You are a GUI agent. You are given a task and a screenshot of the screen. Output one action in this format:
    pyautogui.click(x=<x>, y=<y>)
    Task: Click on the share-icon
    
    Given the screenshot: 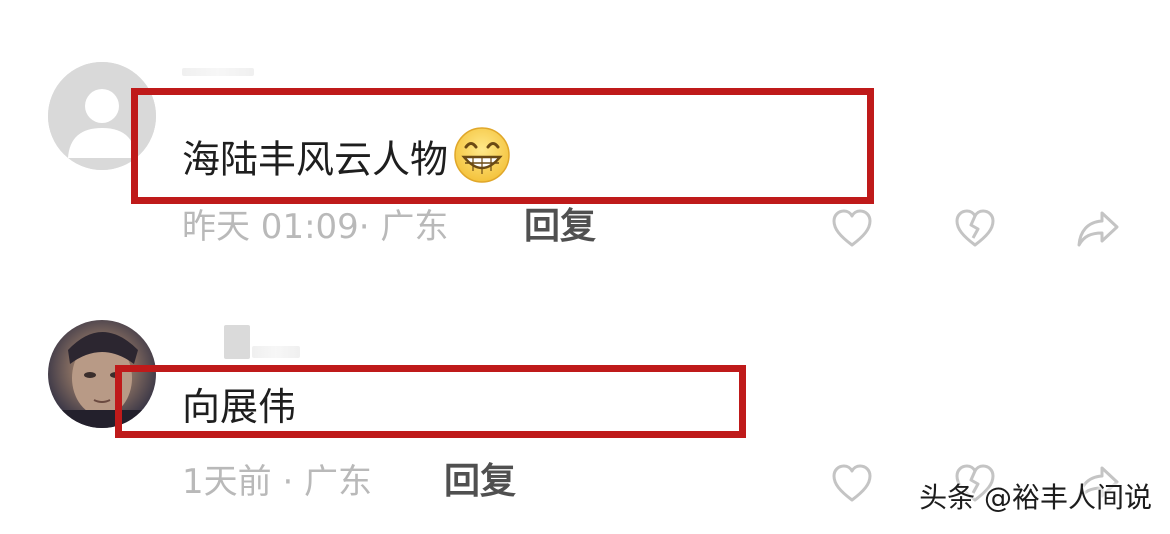 What is the action you would take?
    pyautogui.click(x=1098, y=229)
    